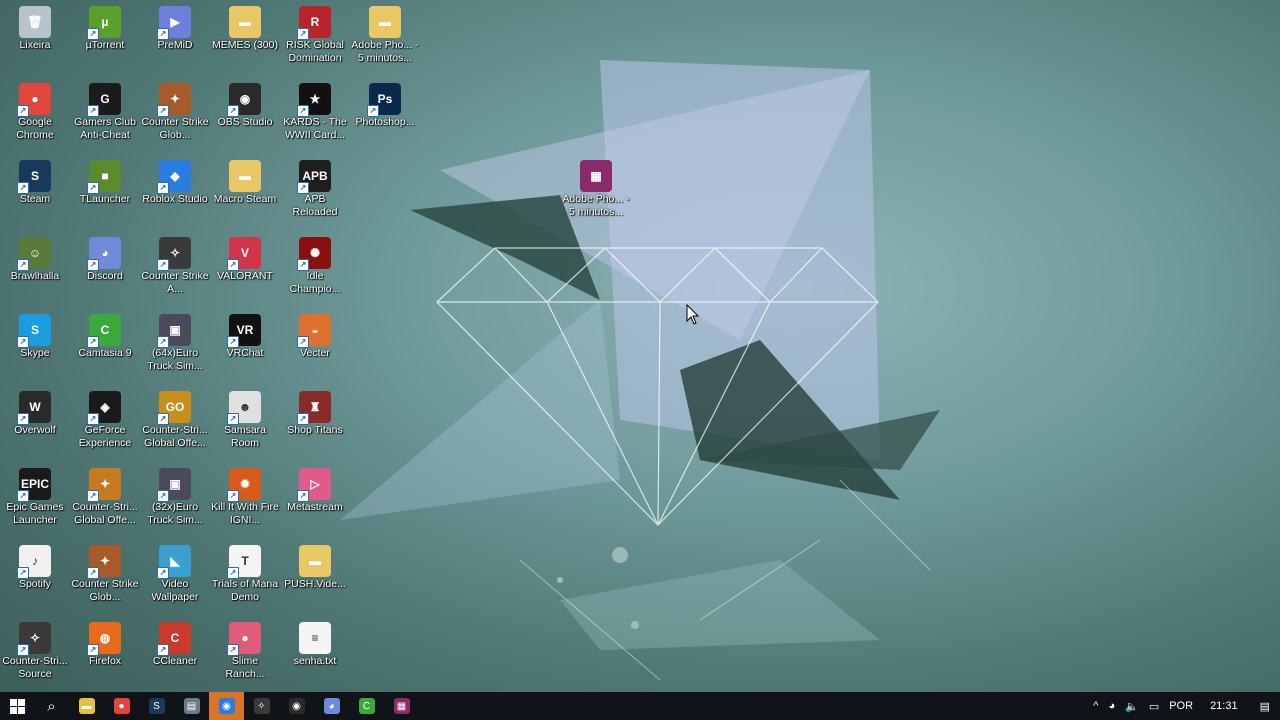 The width and height of the screenshot is (1280, 720). I want to click on taskbar-search-button: ⌕, so click(51, 706).